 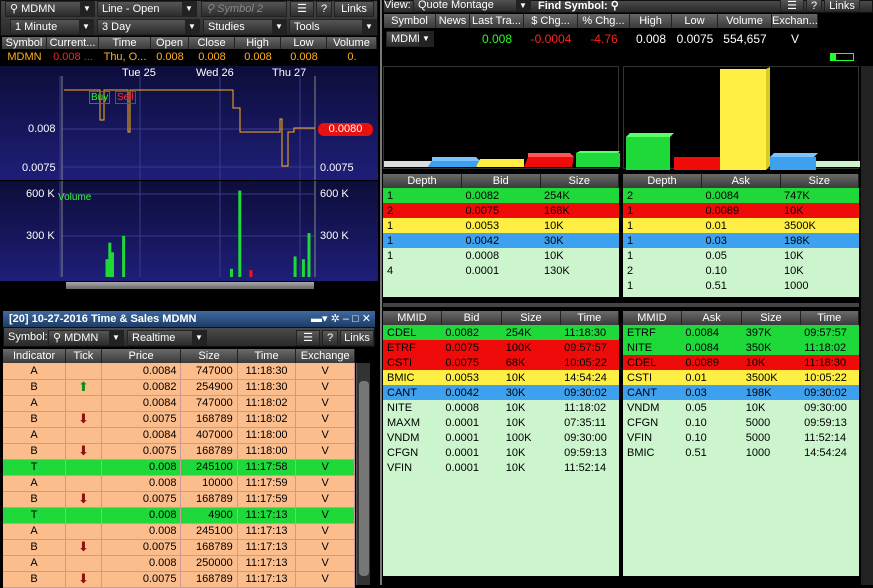 I want to click on ask-mm-row: CDEL 0.0089 10K 11:18:30, so click(x=741, y=362).